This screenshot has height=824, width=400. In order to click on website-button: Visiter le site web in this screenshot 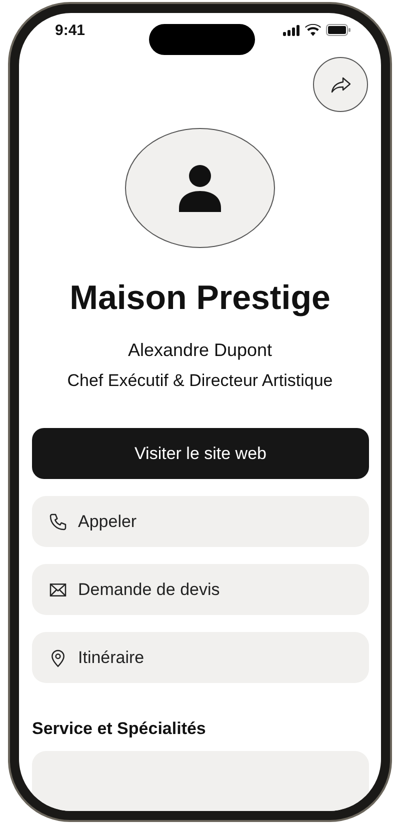, I will do `click(200, 453)`.